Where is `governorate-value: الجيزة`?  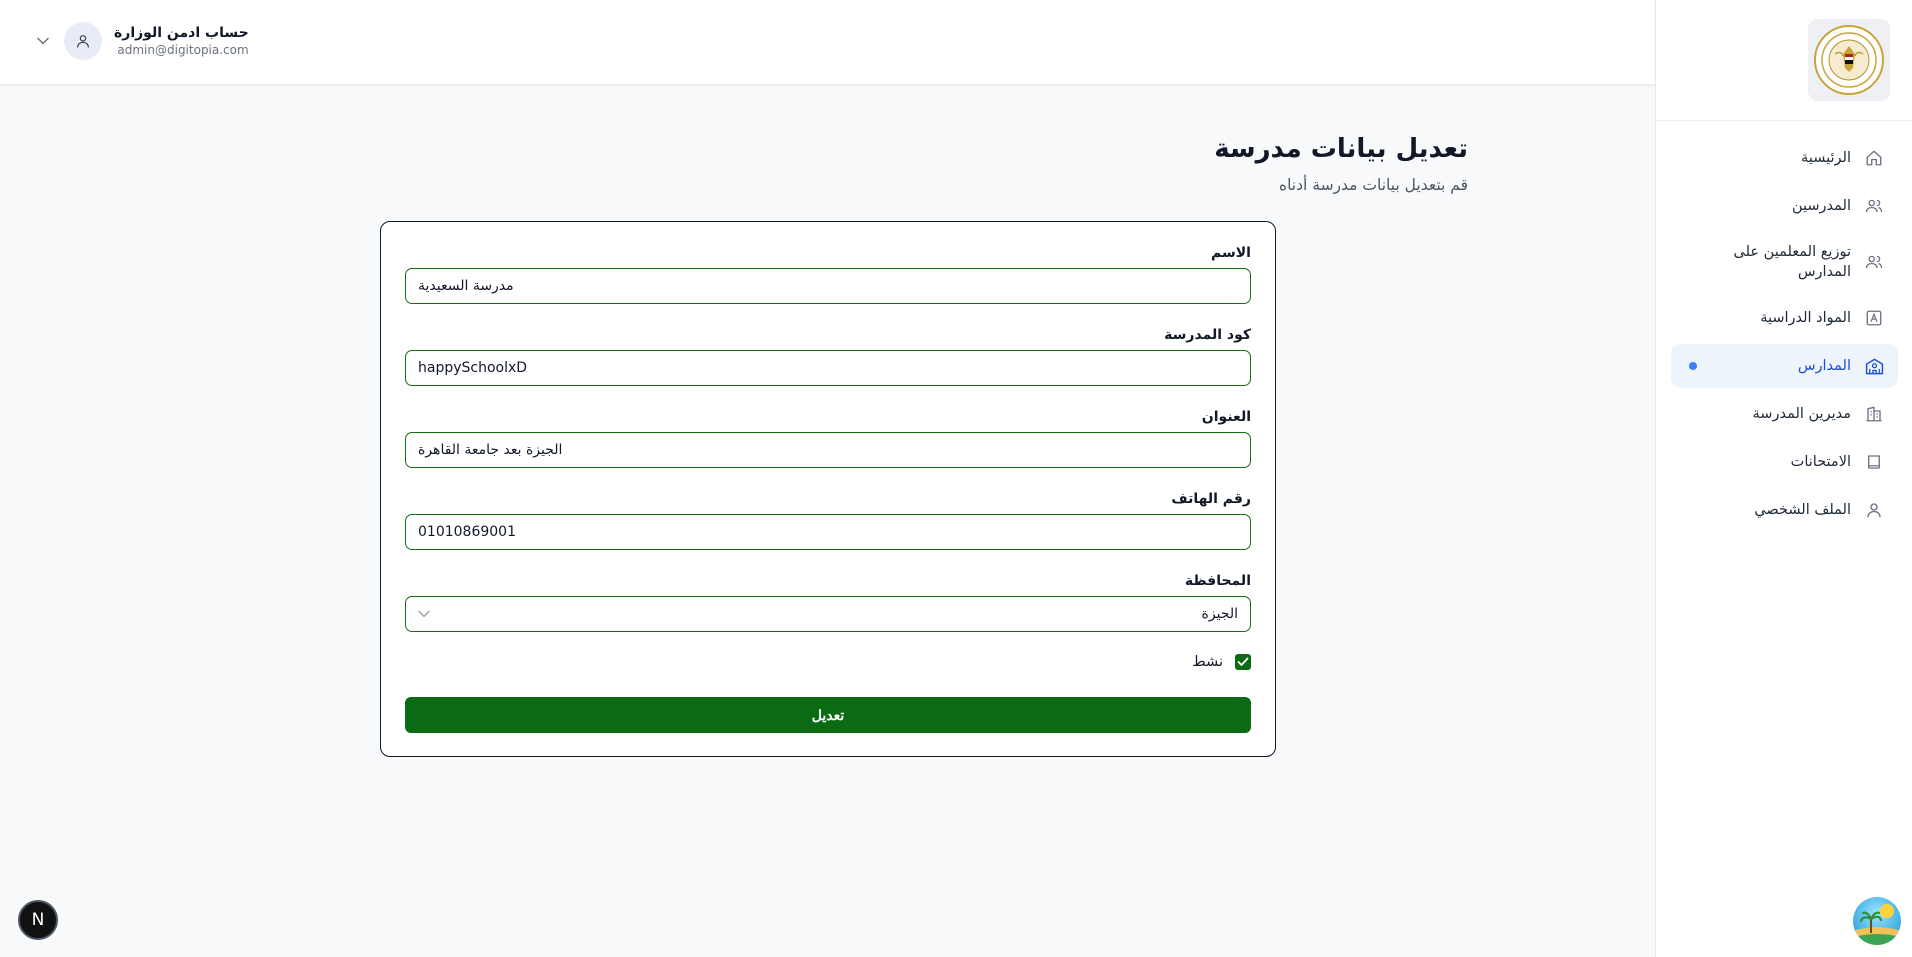
governorate-value: الجيزة is located at coordinates (1219, 614).